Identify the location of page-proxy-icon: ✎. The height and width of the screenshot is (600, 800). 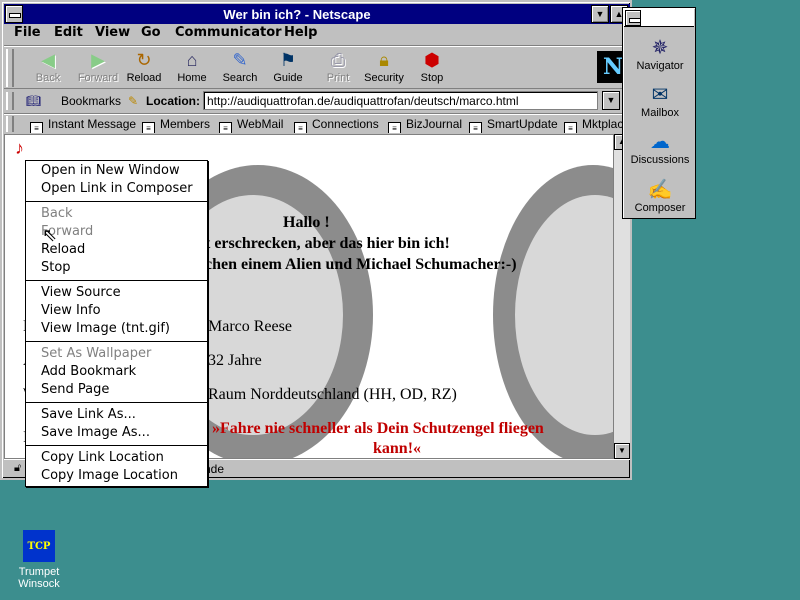
(133, 101).